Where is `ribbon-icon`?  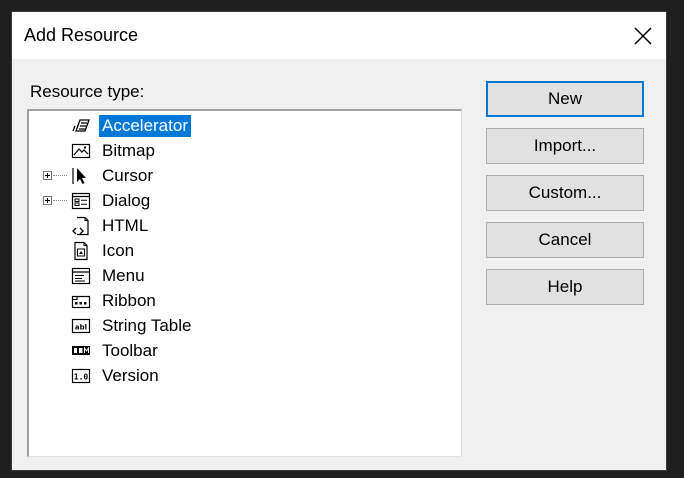 ribbon-icon is located at coordinates (81, 302).